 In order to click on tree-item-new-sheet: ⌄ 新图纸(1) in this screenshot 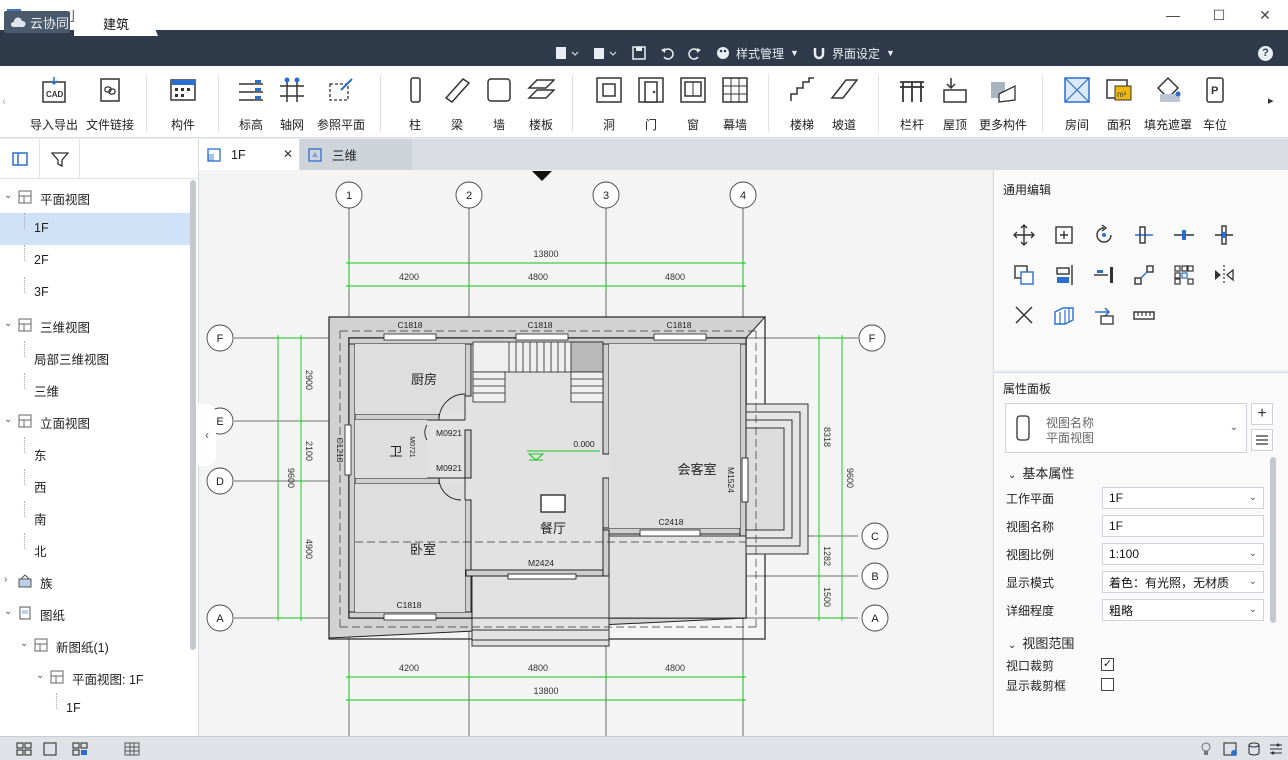, I will do `click(95, 645)`.